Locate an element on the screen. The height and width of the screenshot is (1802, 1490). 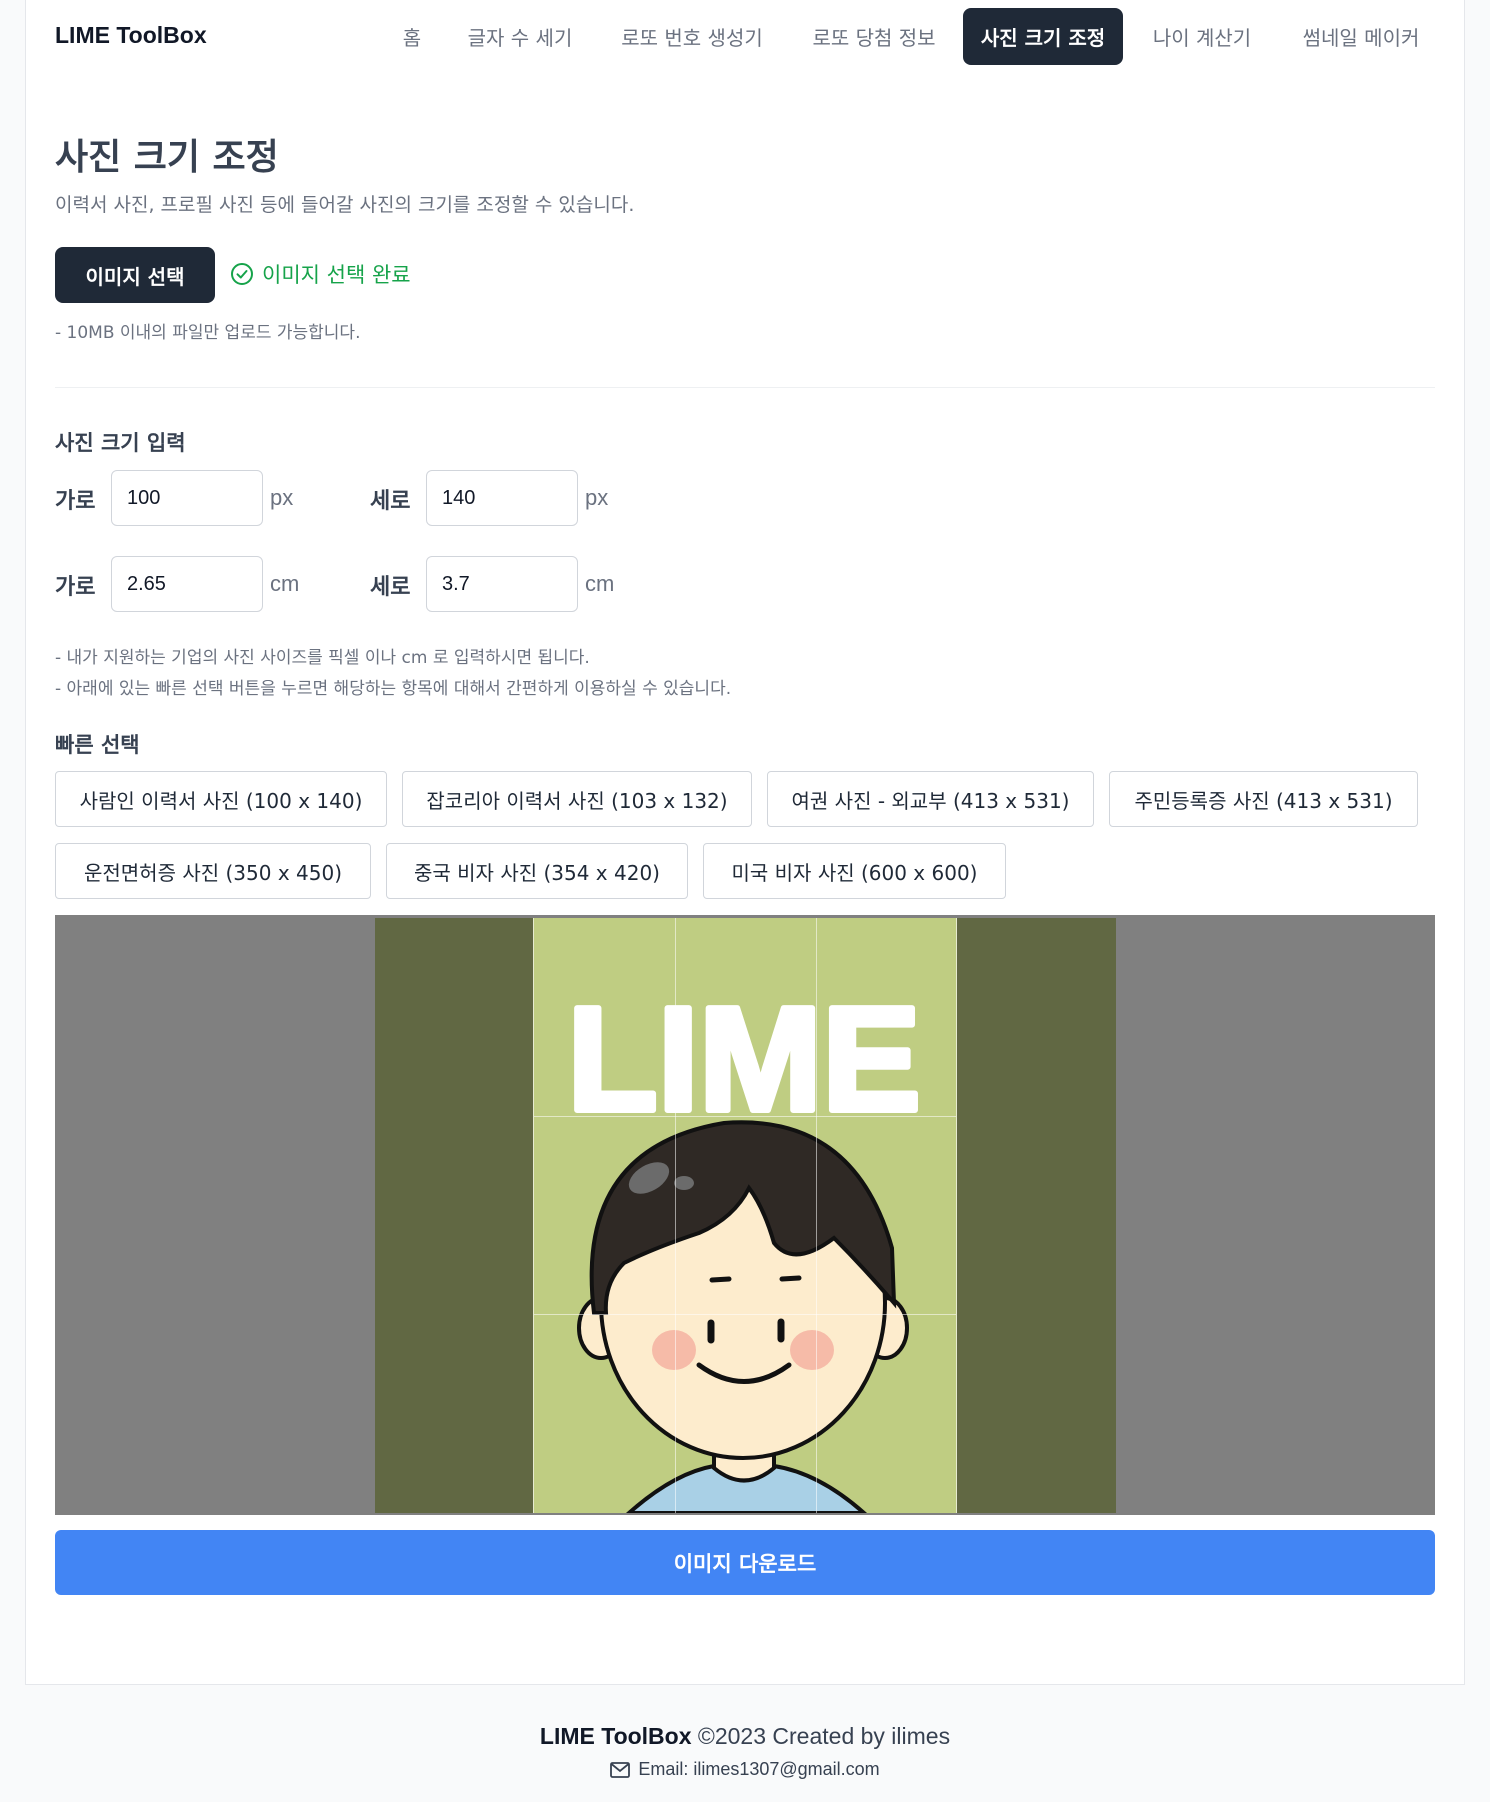
px-width-unit: px is located at coordinates (282, 497).